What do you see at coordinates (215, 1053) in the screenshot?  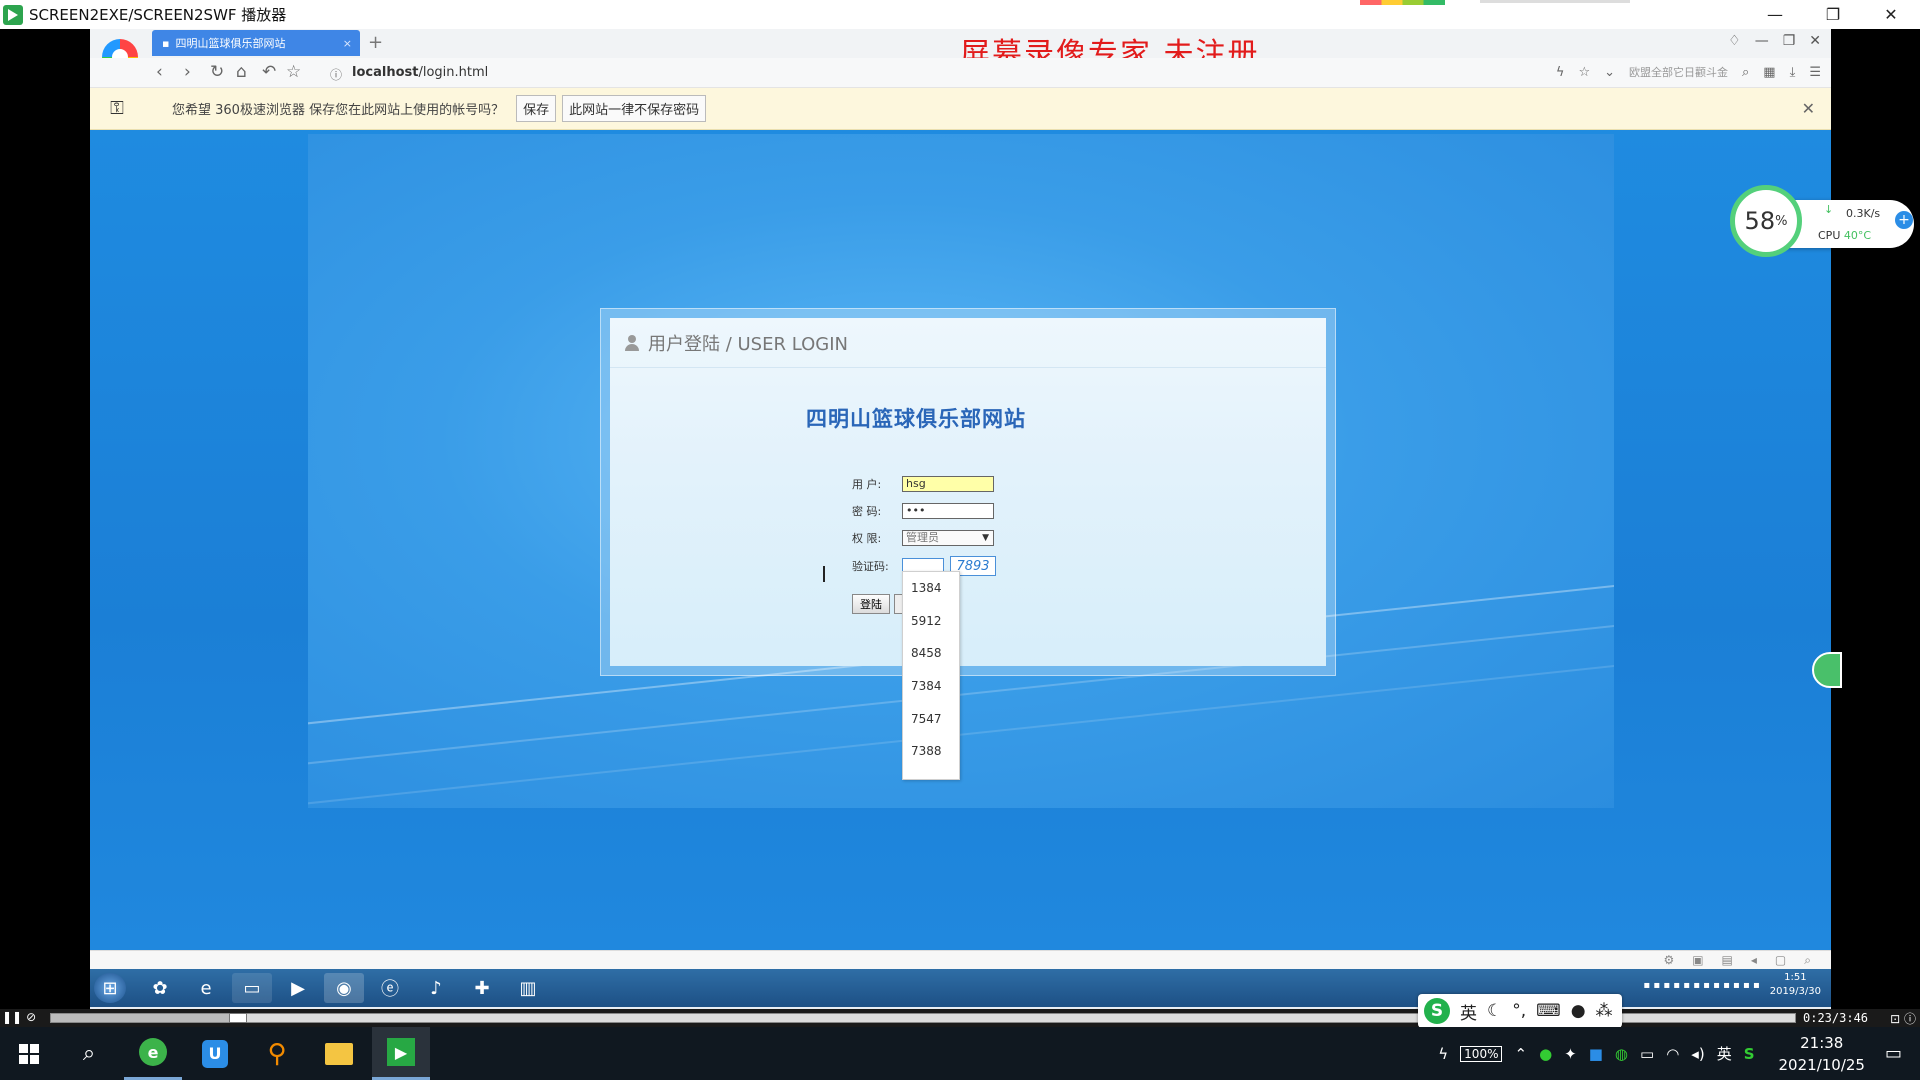 I see `taskbar-u-icon: U` at bounding box center [215, 1053].